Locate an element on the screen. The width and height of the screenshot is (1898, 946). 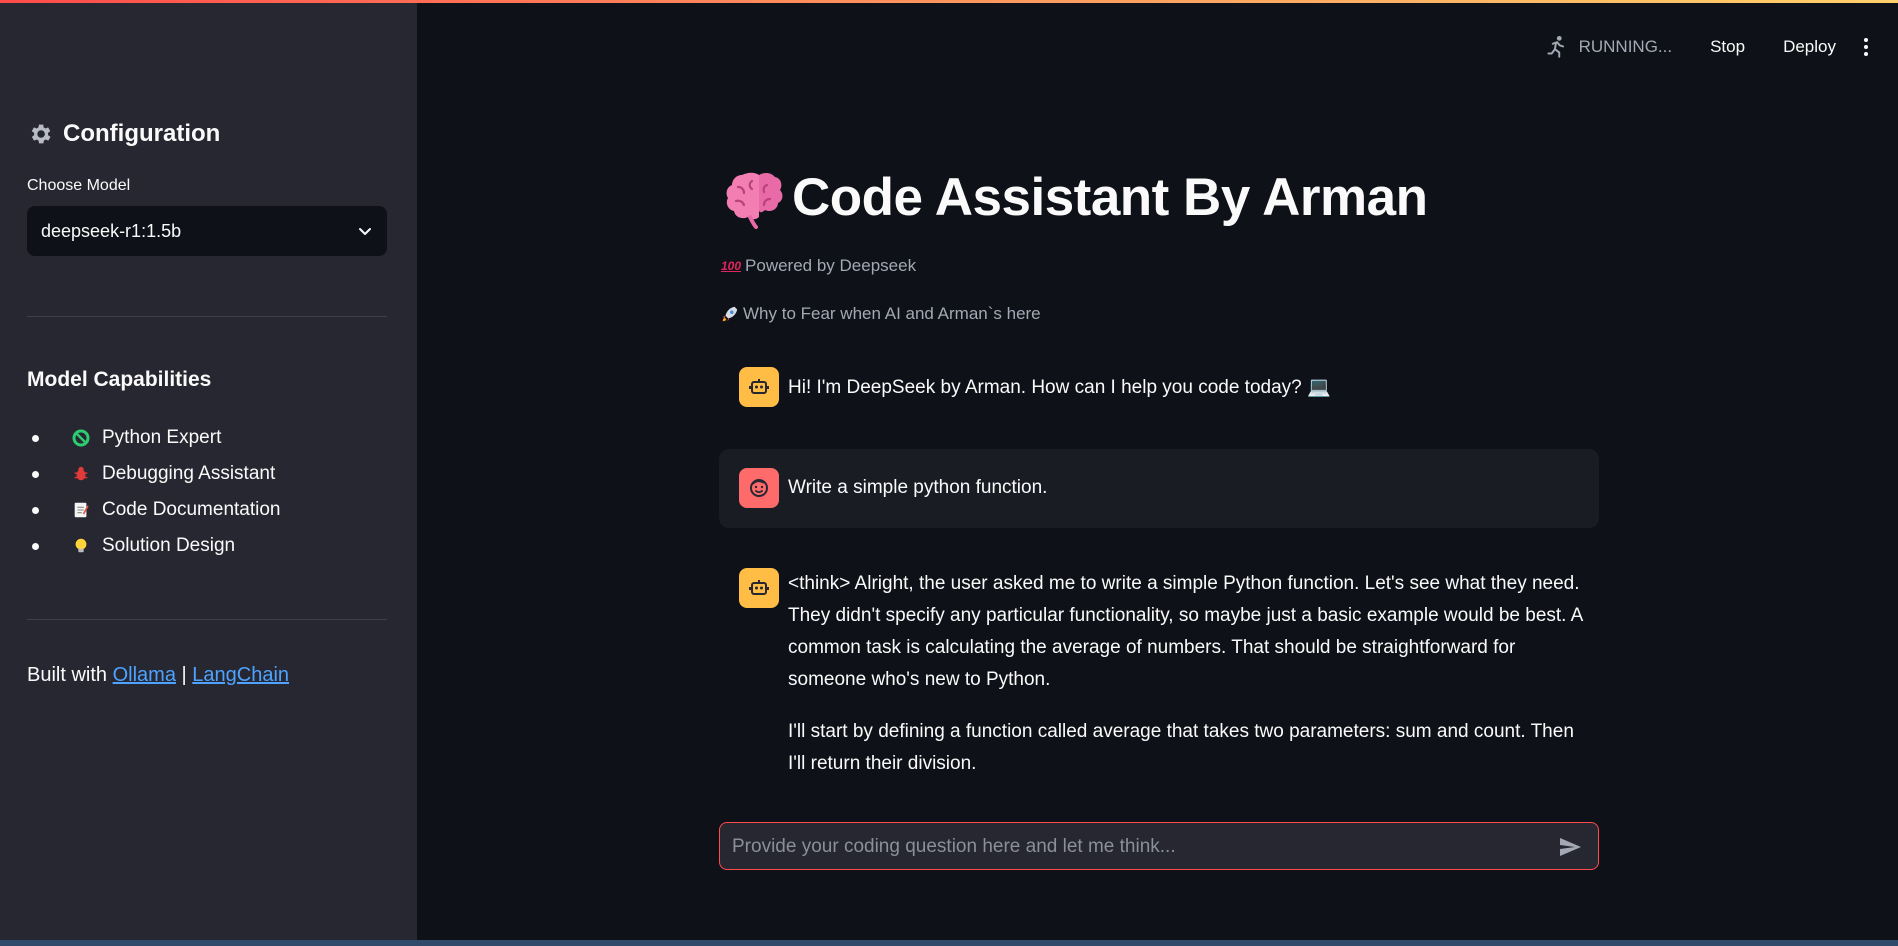
model-select-value: deepseek-r1:1.5b is located at coordinates (111, 230).